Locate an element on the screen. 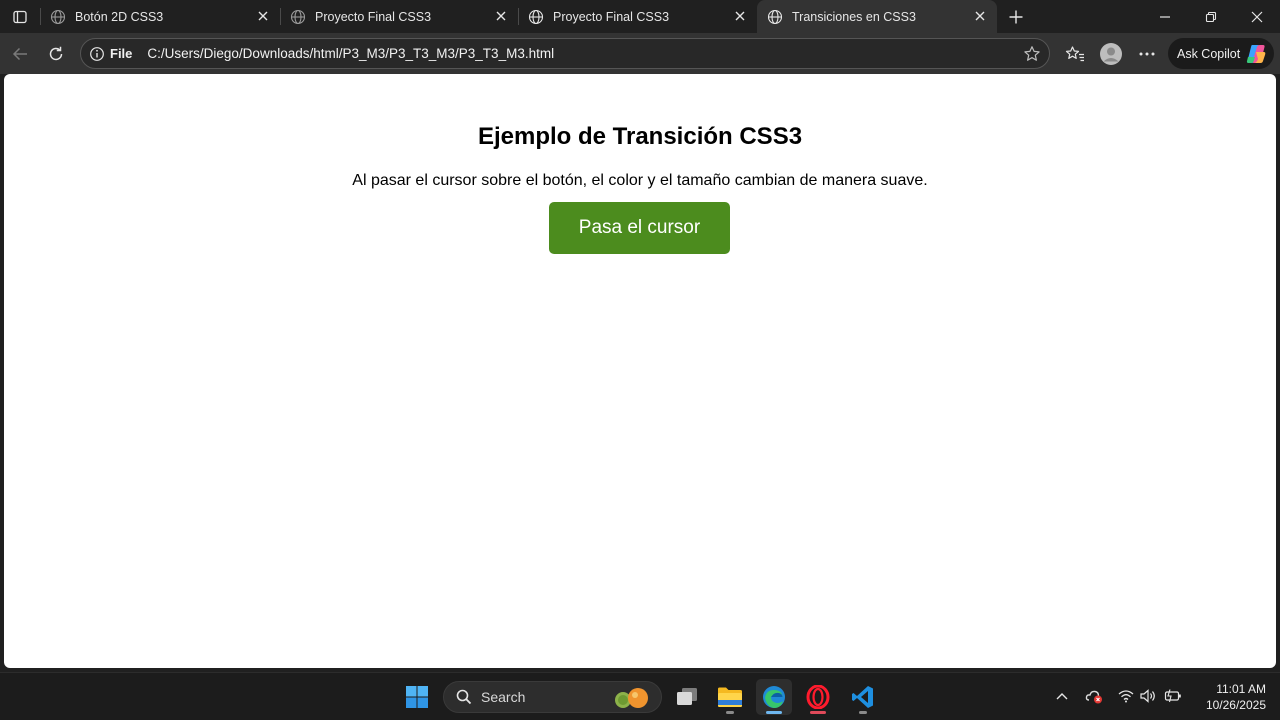 This screenshot has height=720, width=1280. chevron-up-icon is located at coordinates (1062, 696).